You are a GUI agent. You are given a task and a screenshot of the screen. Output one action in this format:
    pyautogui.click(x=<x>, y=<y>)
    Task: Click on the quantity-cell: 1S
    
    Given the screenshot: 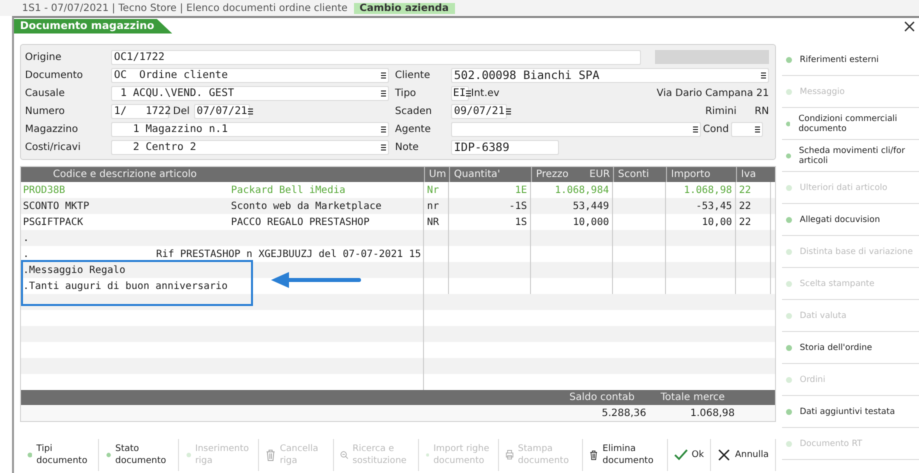 What is the action you would take?
    pyautogui.click(x=520, y=222)
    